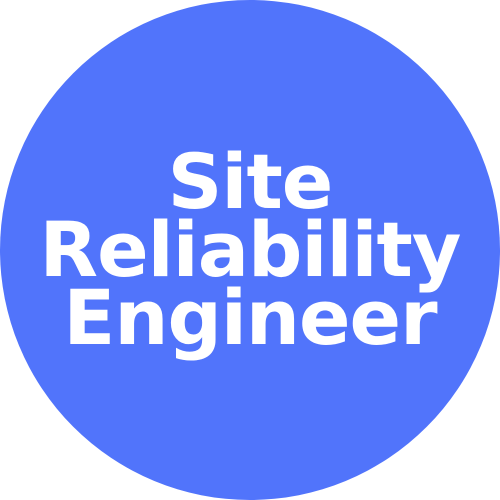  Describe the element at coordinates (250, 317) in the screenshot. I see `title-line-engineer: Engineer` at that location.